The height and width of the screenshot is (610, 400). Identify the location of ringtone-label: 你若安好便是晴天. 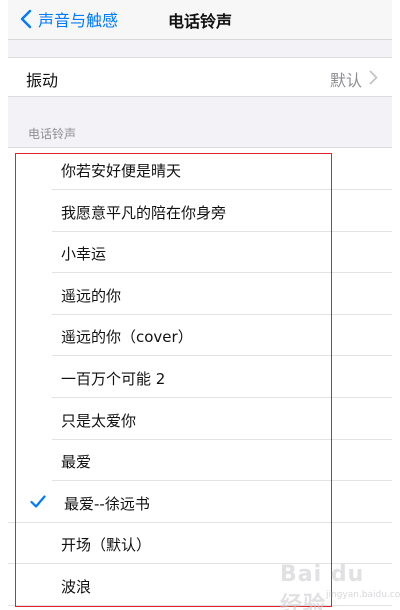
(121, 171).